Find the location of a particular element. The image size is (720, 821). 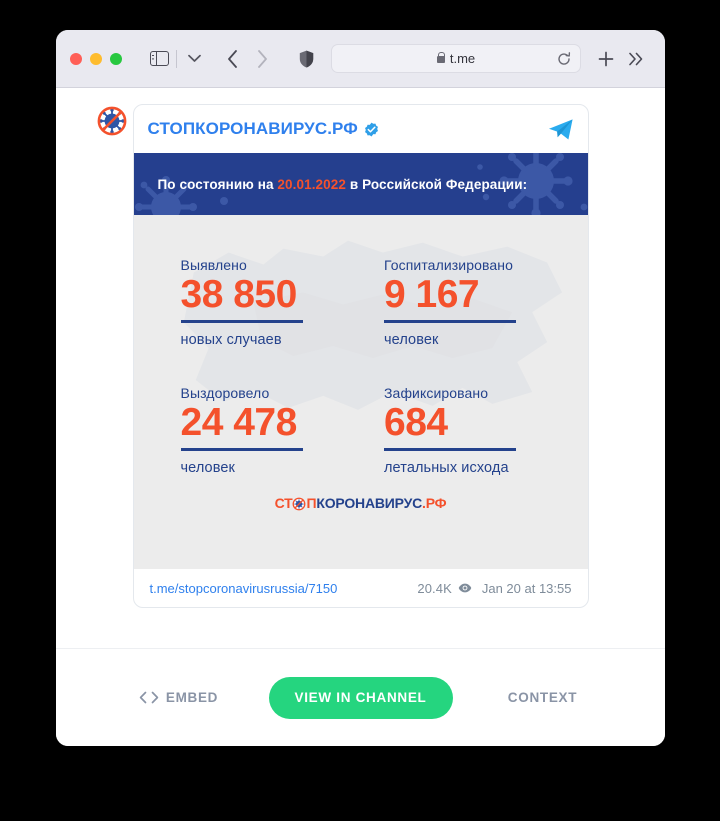

view-count: 20.4K is located at coordinates (434, 588).